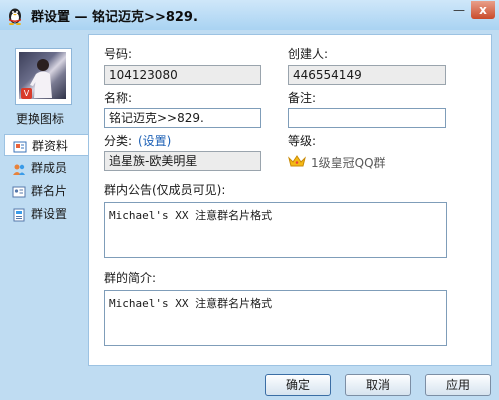 This screenshot has width=499, height=400. I want to click on crown-icon, so click(297, 161).